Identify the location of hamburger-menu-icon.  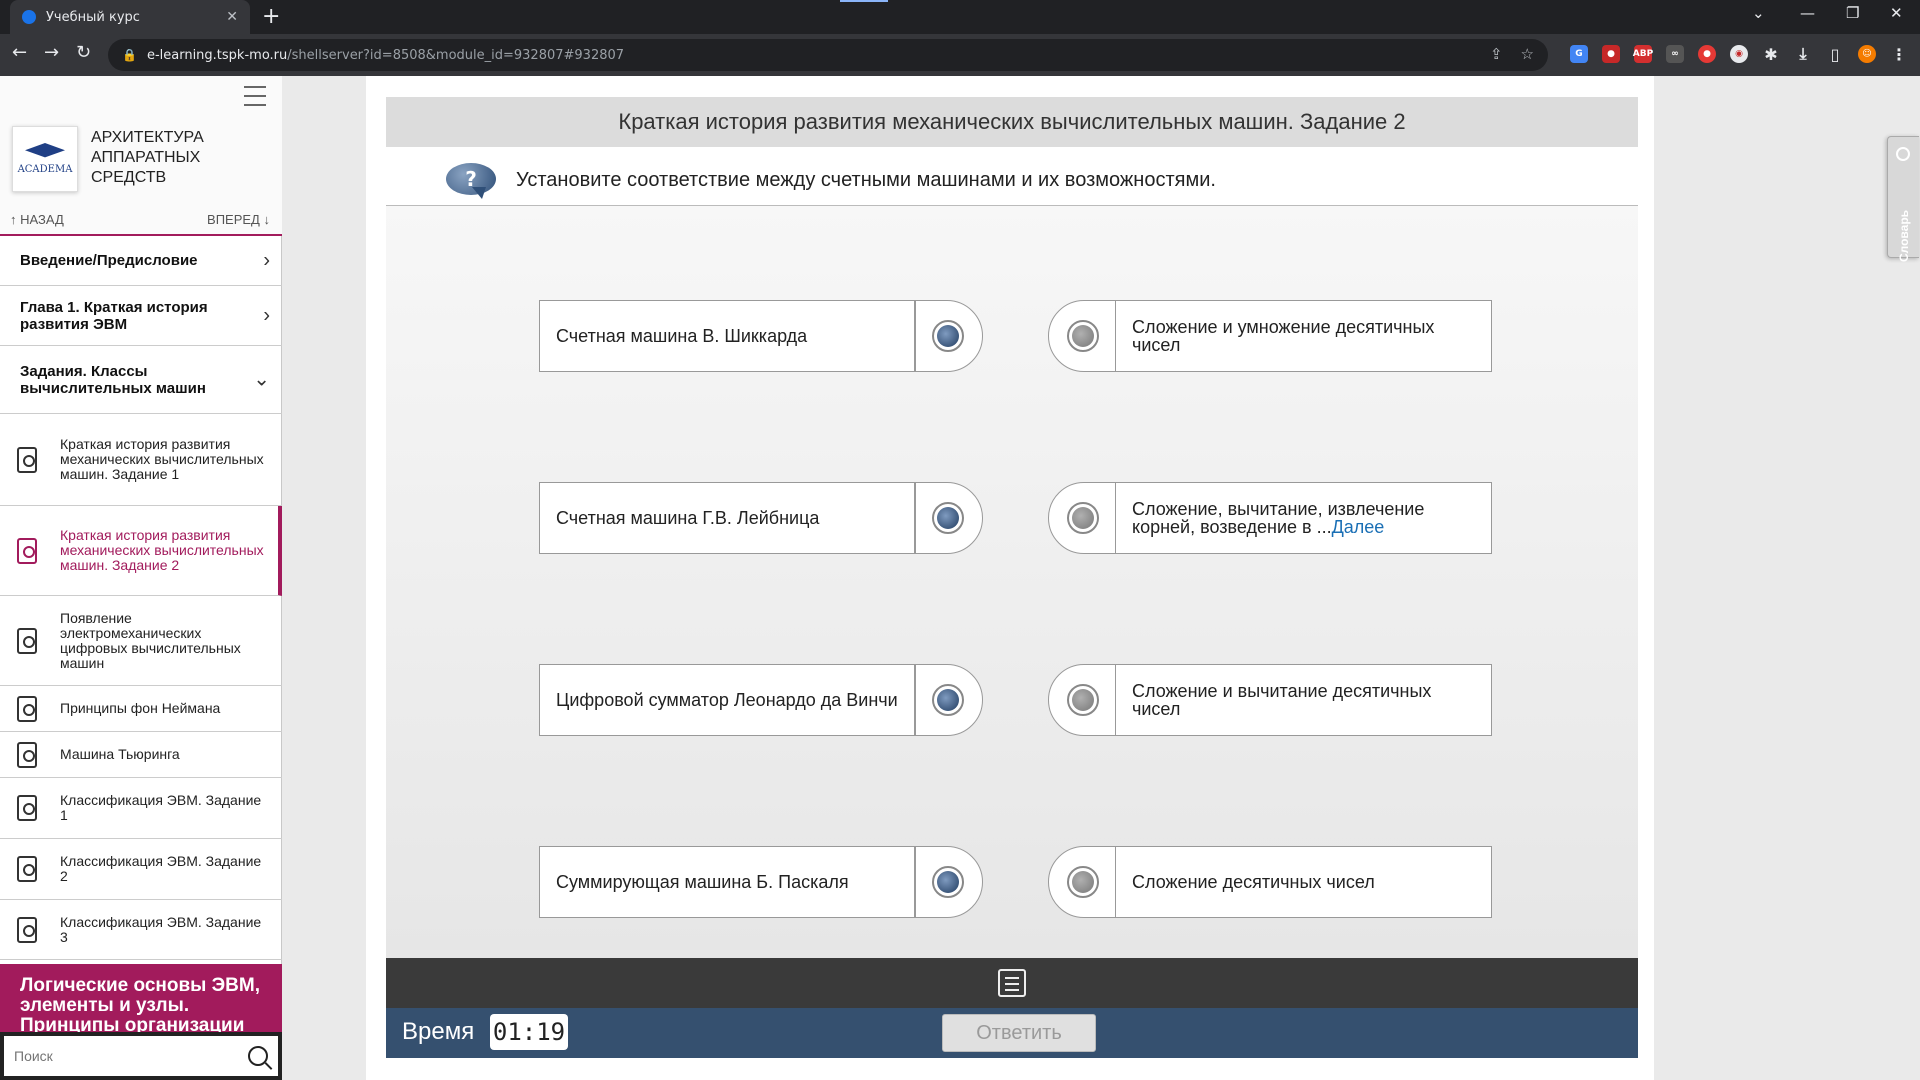
(255, 96).